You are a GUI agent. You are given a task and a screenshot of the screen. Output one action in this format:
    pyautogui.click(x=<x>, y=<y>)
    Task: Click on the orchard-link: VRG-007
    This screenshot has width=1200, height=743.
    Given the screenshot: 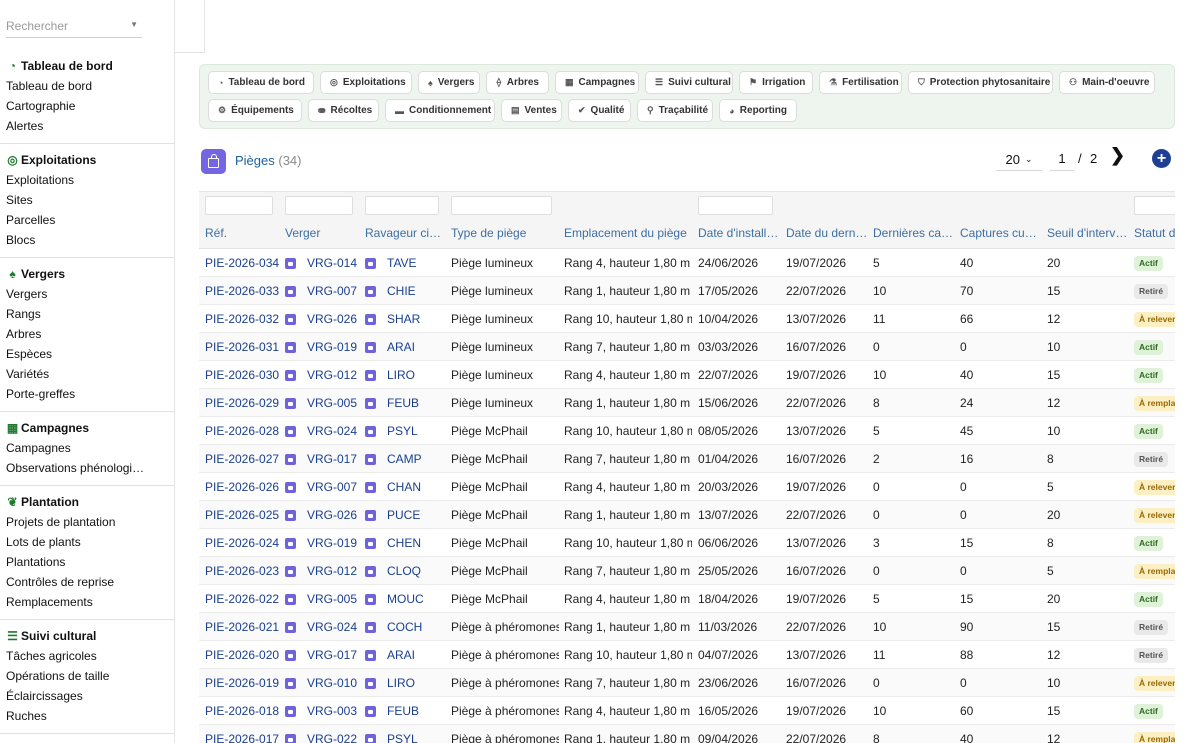 What is the action you would take?
    pyautogui.click(x=333, y=291)
    